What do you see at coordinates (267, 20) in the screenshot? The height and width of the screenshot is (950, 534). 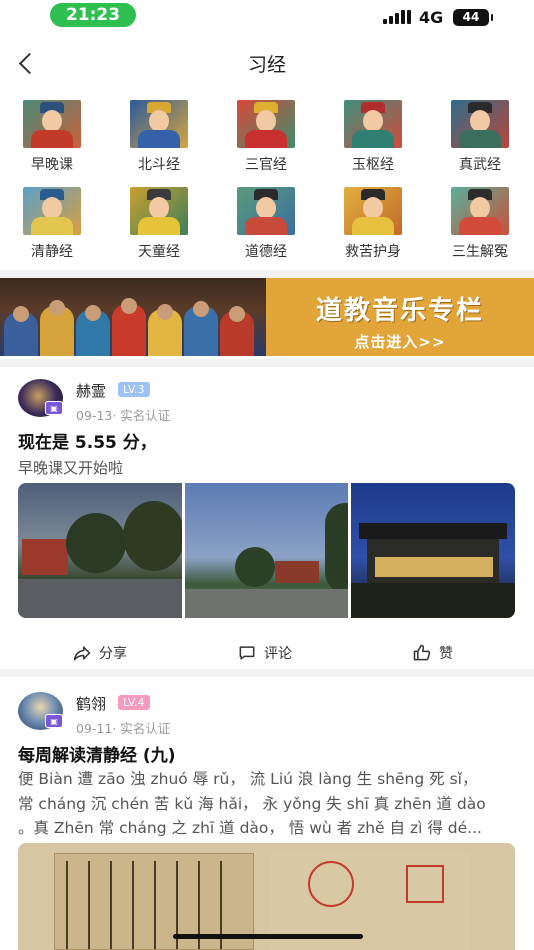 I see `status-bar: 21:23 4G 44` at bounding box center [267, 20].